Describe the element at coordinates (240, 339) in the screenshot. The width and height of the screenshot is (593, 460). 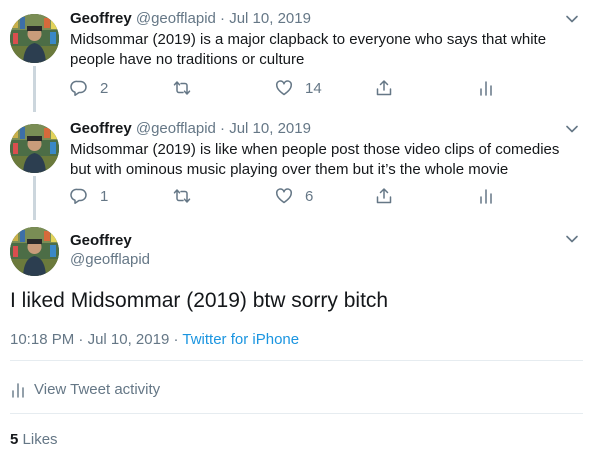
I see `tweet-source-link: Twitter for iPhone` at that location.